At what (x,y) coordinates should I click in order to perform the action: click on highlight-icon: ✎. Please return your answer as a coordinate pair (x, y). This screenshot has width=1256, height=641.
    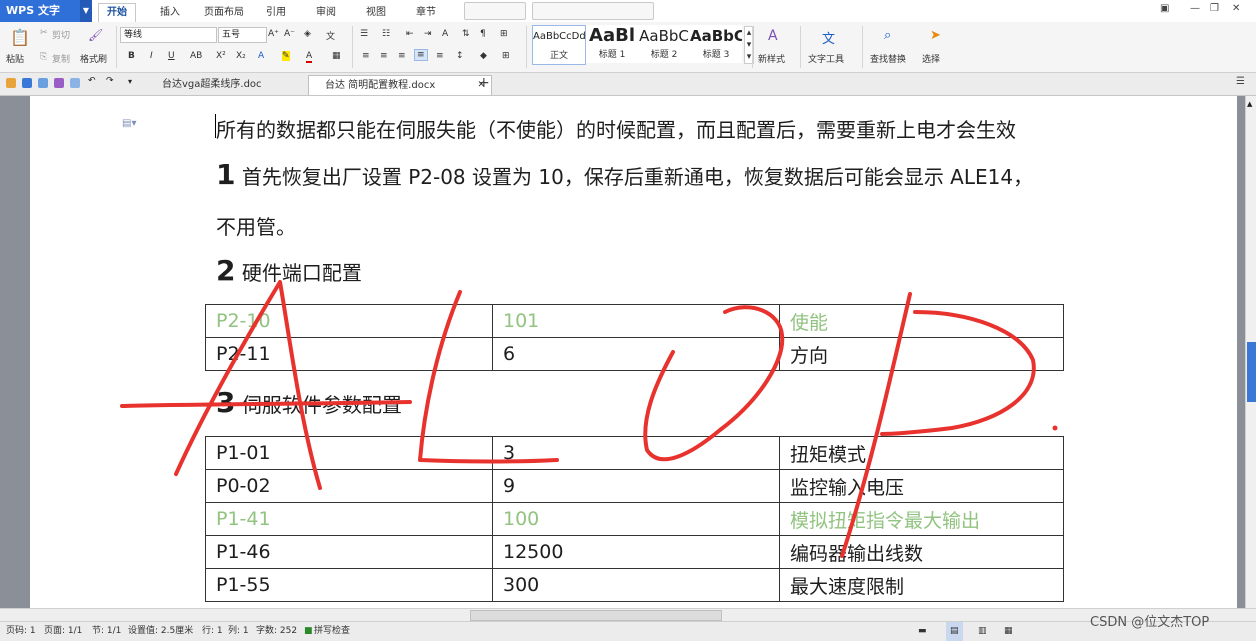
    Looking at the image, I should click on (286, 56).